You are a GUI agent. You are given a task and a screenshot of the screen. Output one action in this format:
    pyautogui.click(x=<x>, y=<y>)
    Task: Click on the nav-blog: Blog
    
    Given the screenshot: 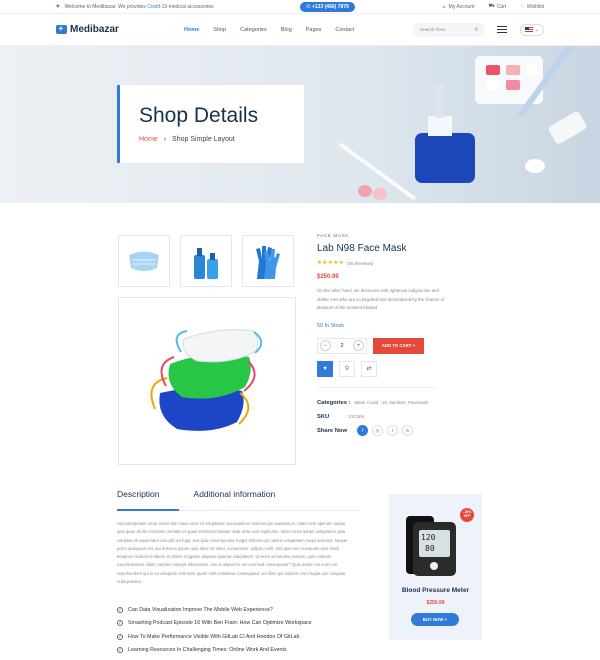 What is the action you would take?
    pyautogui.click(x=286, y=30)
    